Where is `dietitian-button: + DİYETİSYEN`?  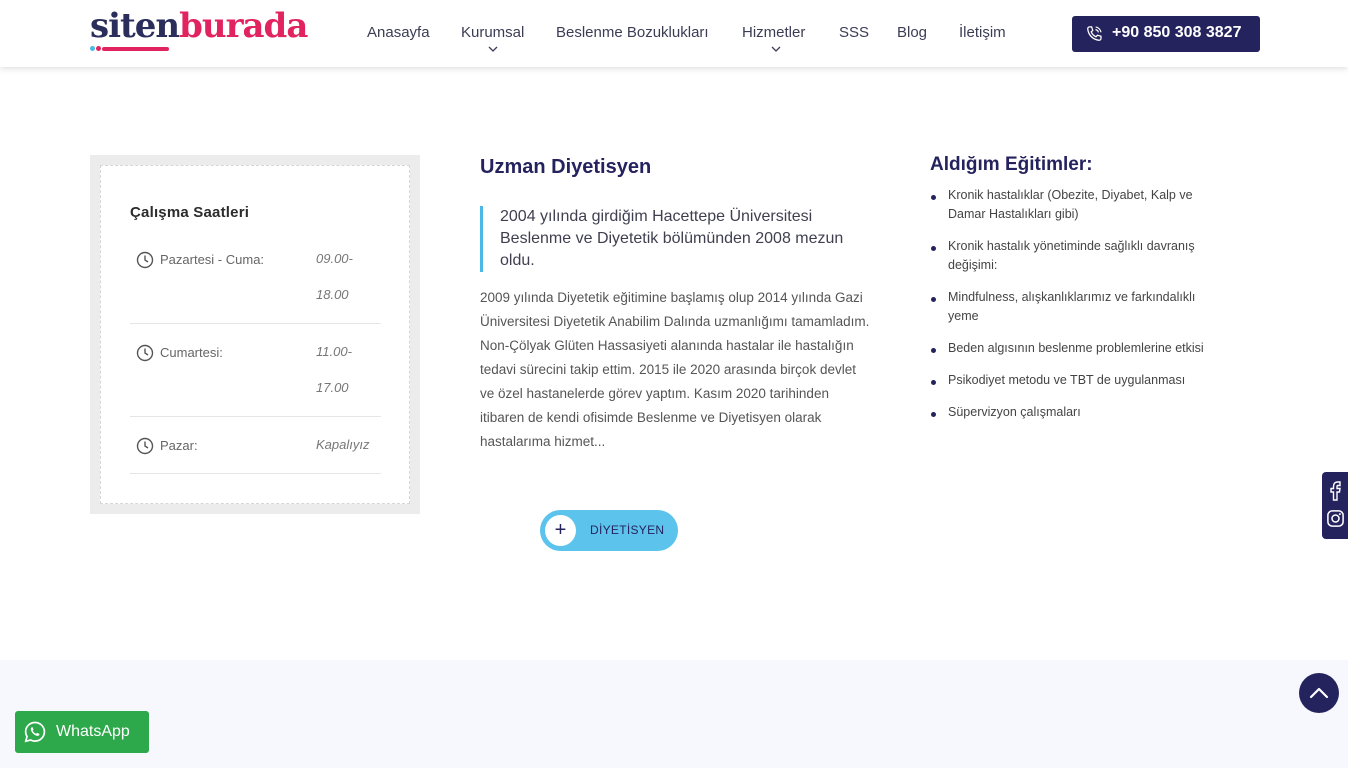
dietitian-button: + DİYETİSYEN is located at coordinates (609, 530).